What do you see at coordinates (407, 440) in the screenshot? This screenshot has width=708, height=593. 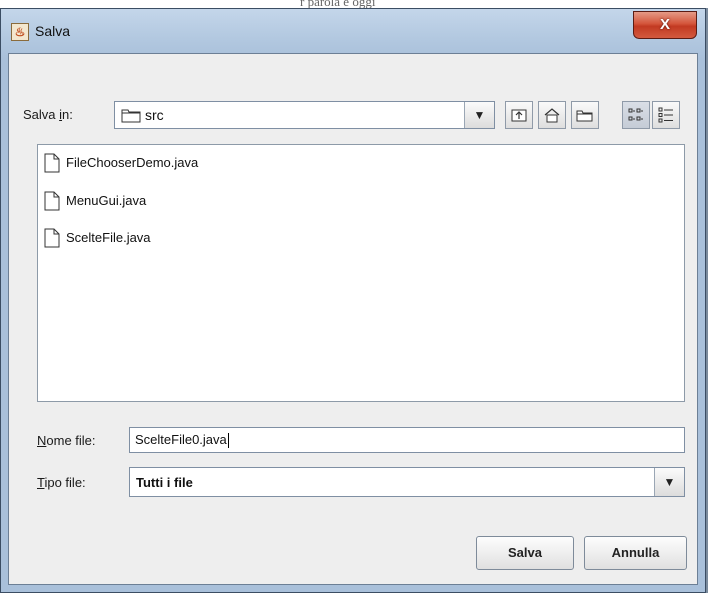 I see `filename-input: ScelteFile0.java` at bounding box center [407, 440].